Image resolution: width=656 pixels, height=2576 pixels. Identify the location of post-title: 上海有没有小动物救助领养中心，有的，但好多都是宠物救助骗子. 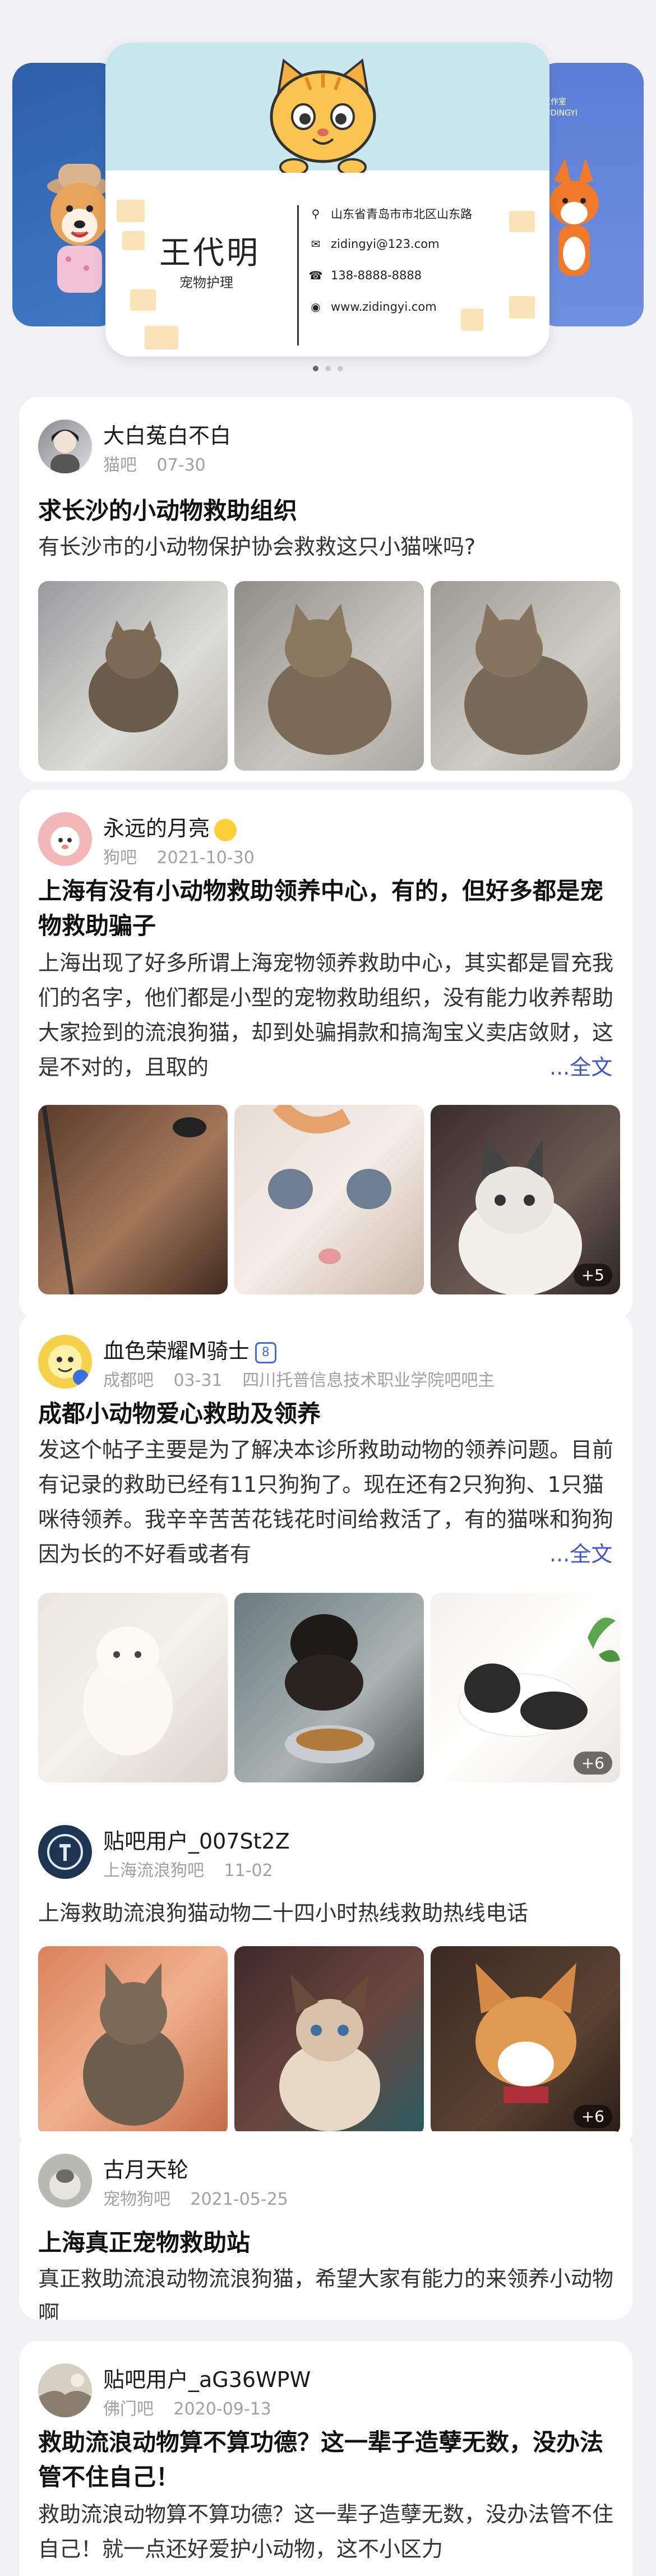
(327, 908).